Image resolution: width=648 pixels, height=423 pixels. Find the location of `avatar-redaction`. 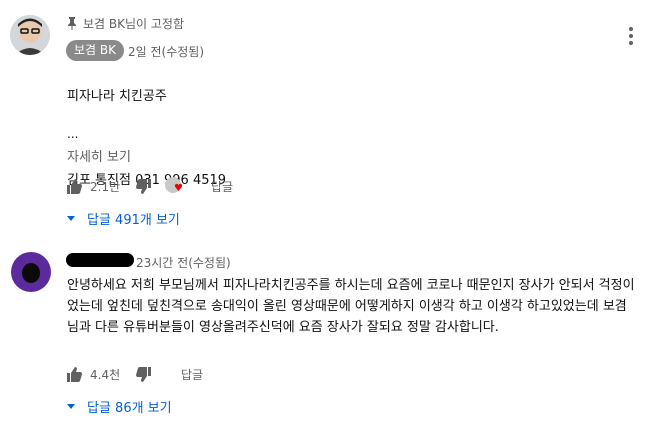

avatar-redaction is located at coordinates (31, 273).